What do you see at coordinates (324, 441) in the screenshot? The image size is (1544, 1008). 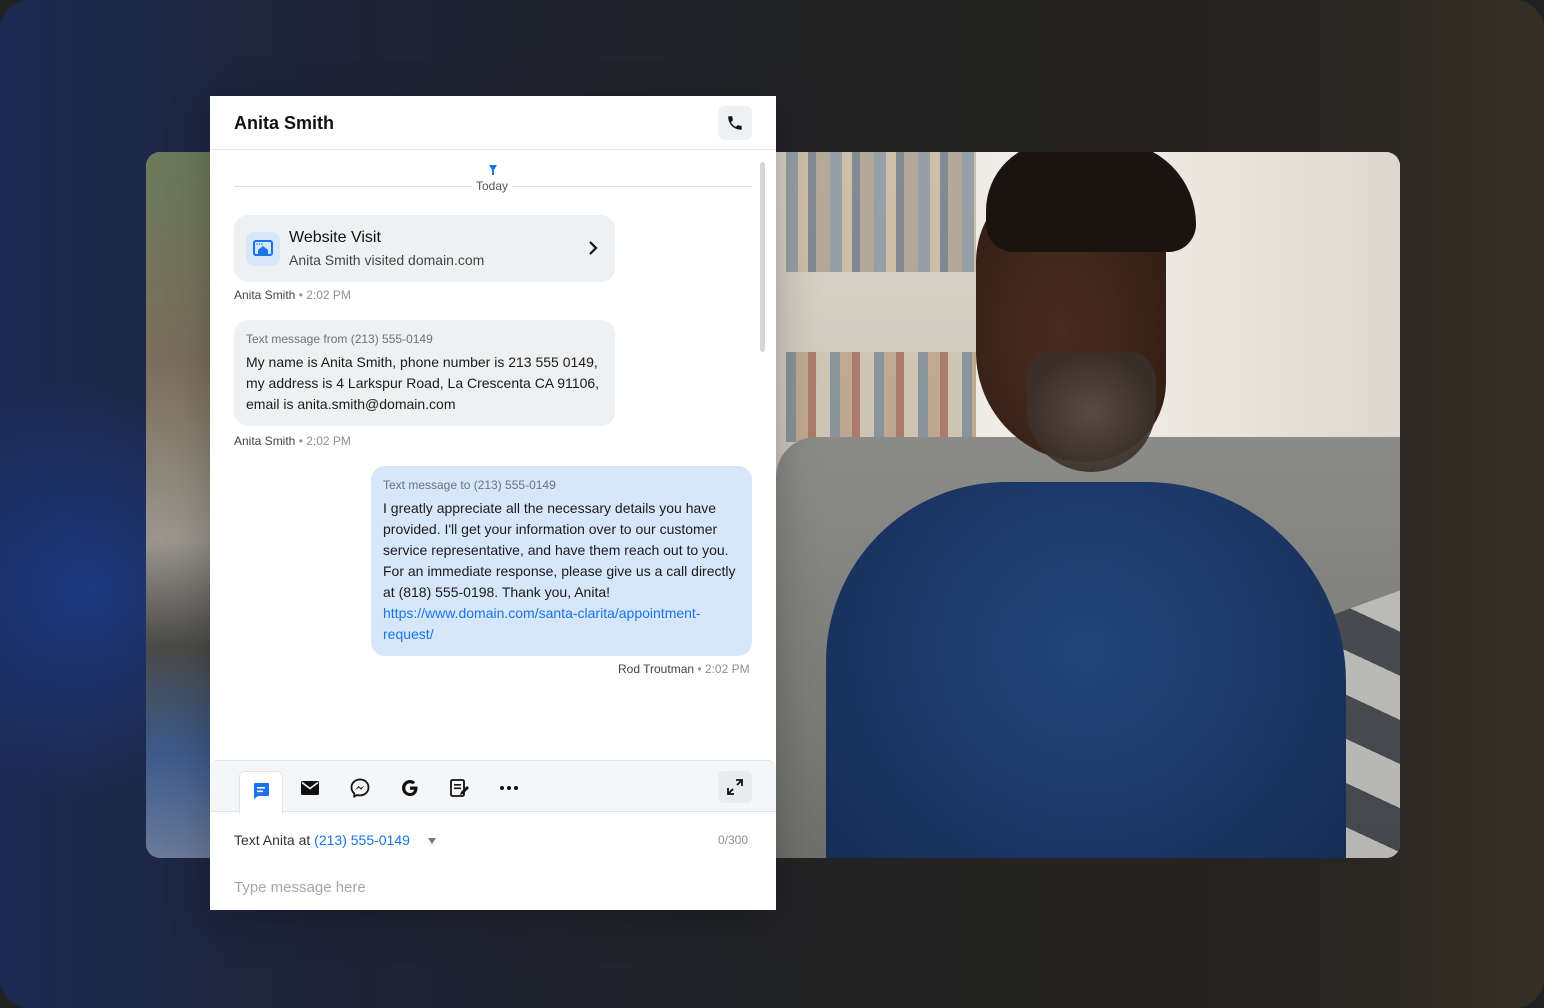 I see `incoming-time: • 2:02 PM` at bounding box center [324, 441].